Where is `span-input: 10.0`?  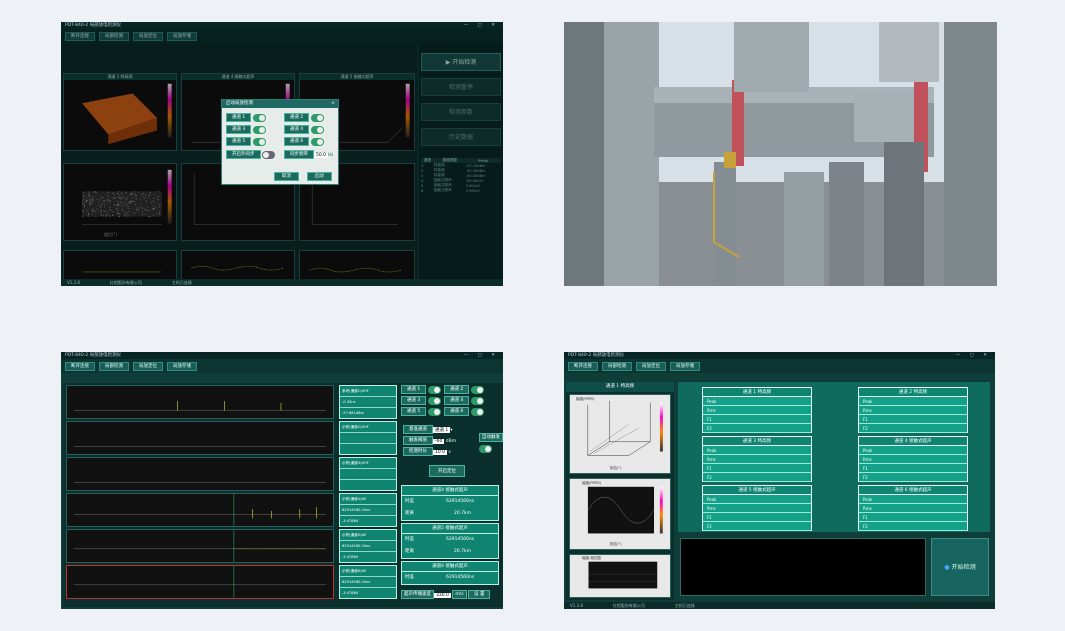
span-input: 10.0 is located at coordinates (440, 452).